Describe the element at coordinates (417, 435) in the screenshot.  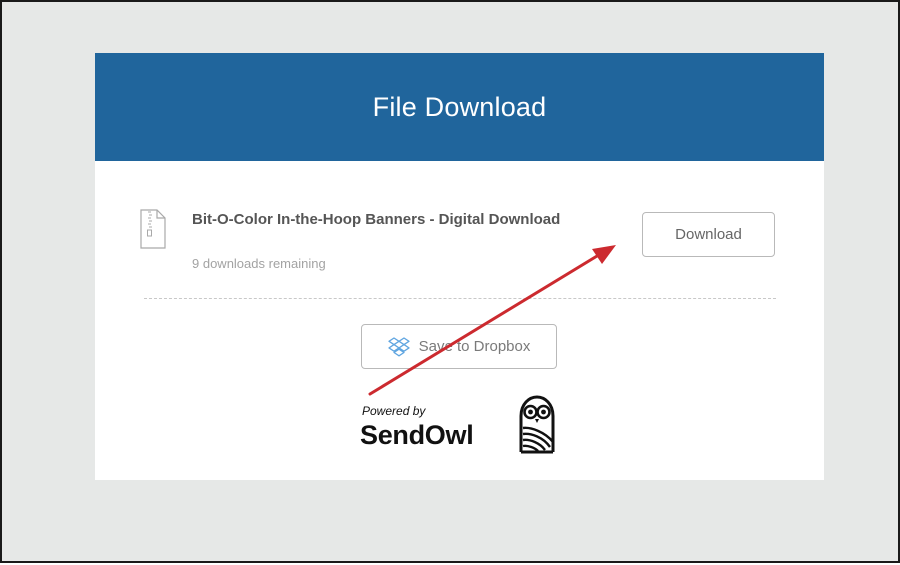
I see `sendowl-wordmark: SendOwl` at that location.